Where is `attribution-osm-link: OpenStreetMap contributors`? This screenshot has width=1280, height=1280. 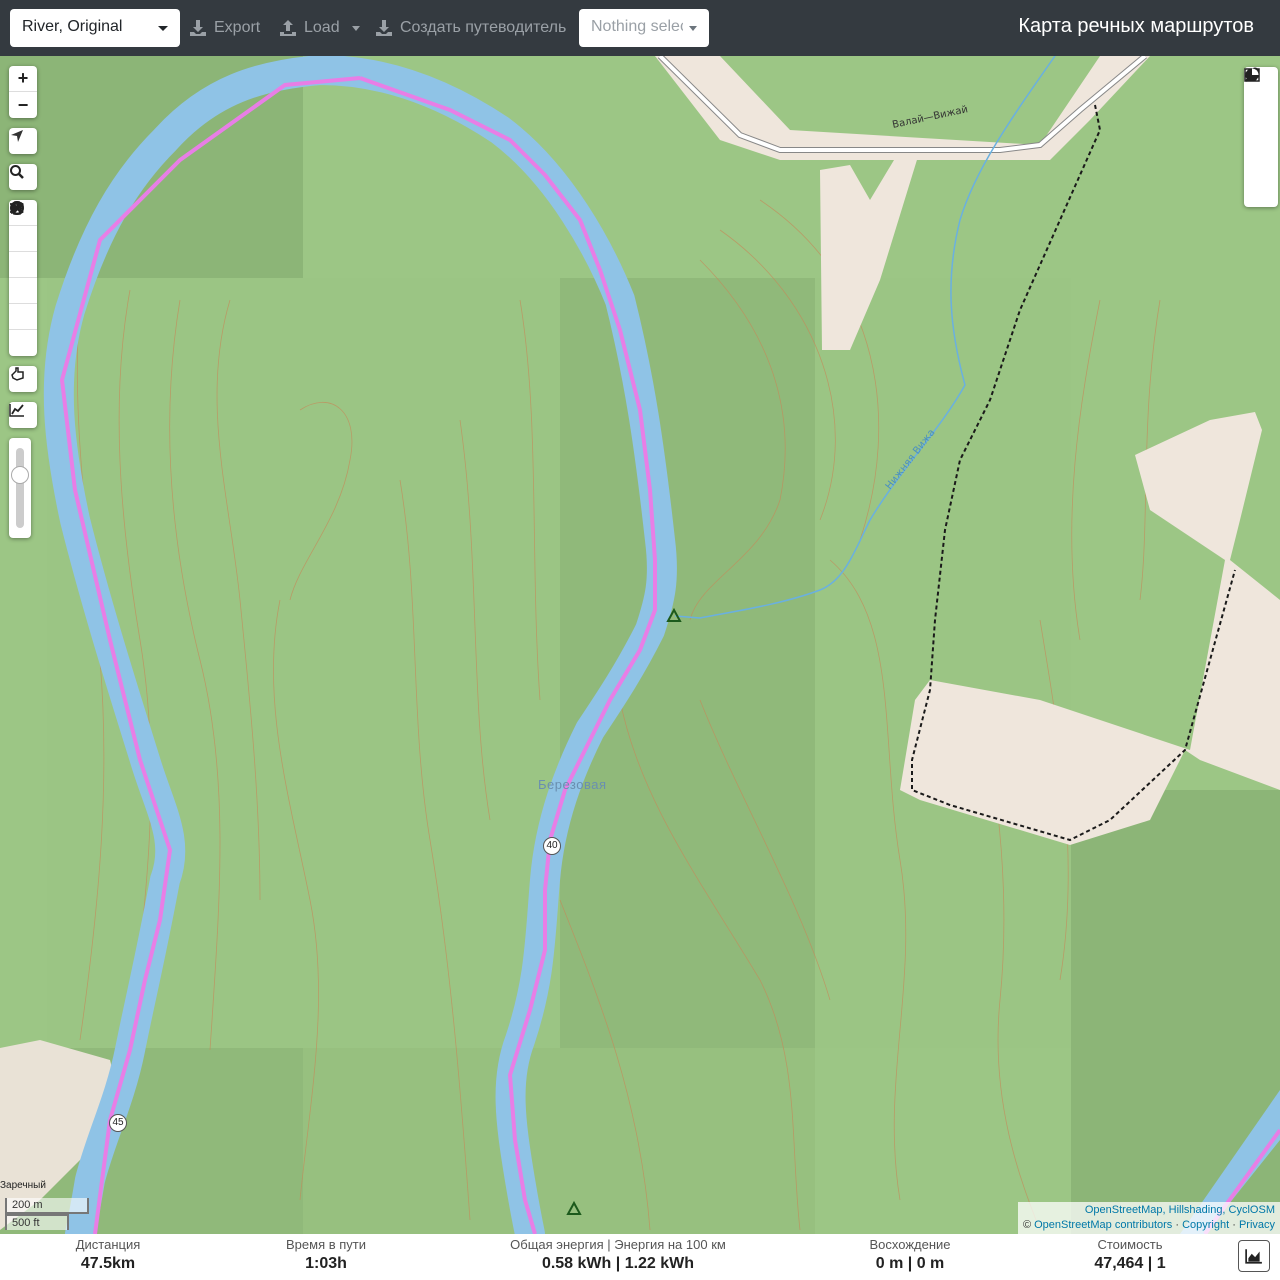
attribution-osm-link: OpenStreetMap contributors is located at coordinates (1103, 1225).